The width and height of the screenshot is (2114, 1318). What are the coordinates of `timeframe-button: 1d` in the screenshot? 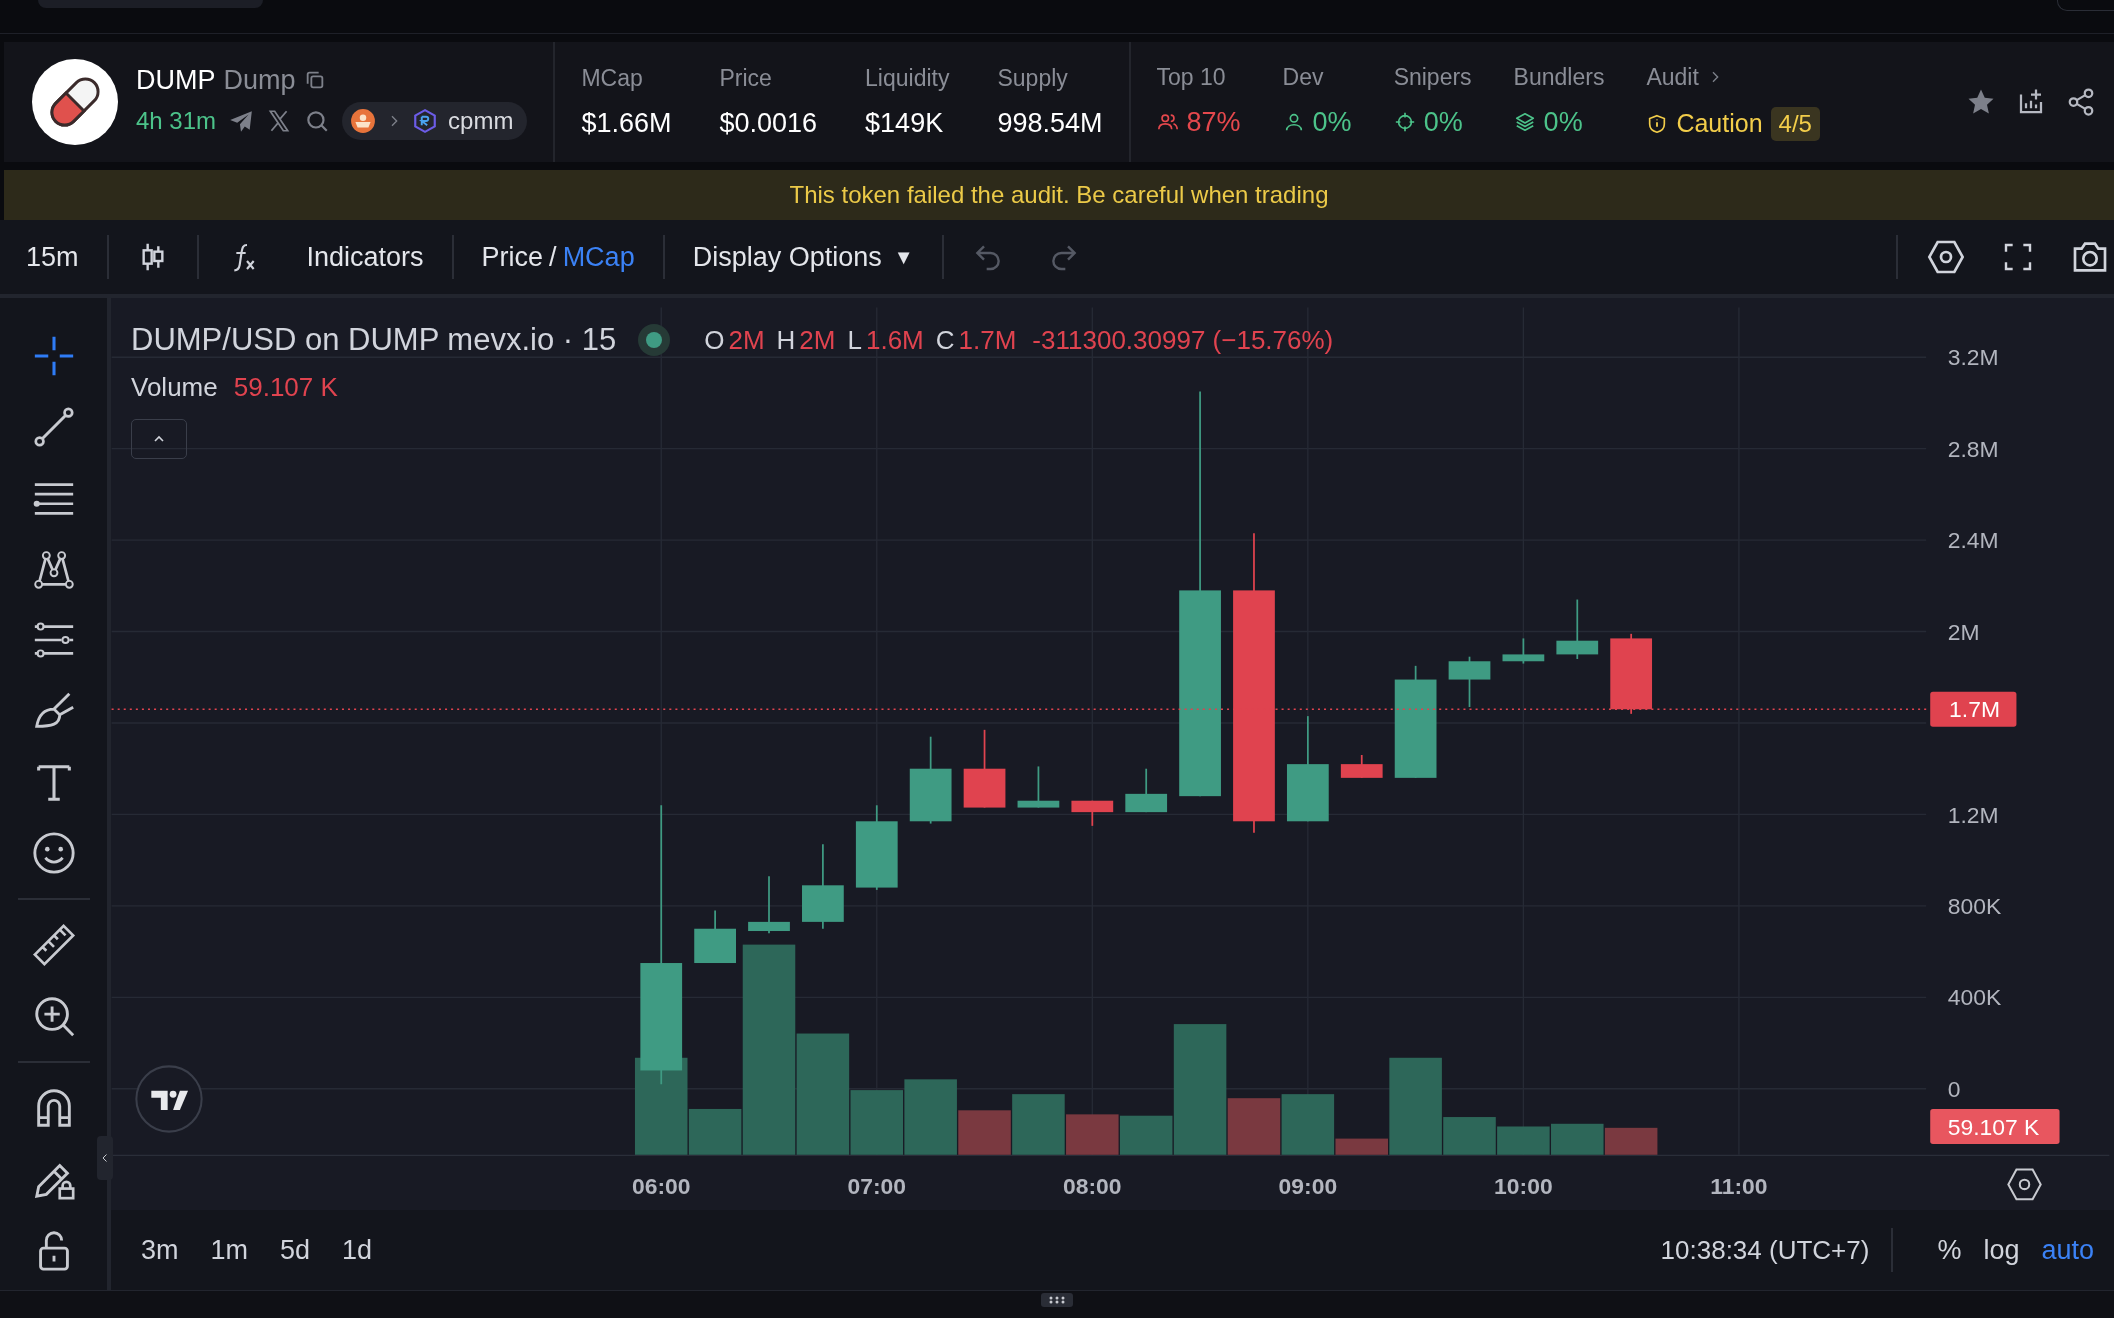 It's located at (357, 1250).